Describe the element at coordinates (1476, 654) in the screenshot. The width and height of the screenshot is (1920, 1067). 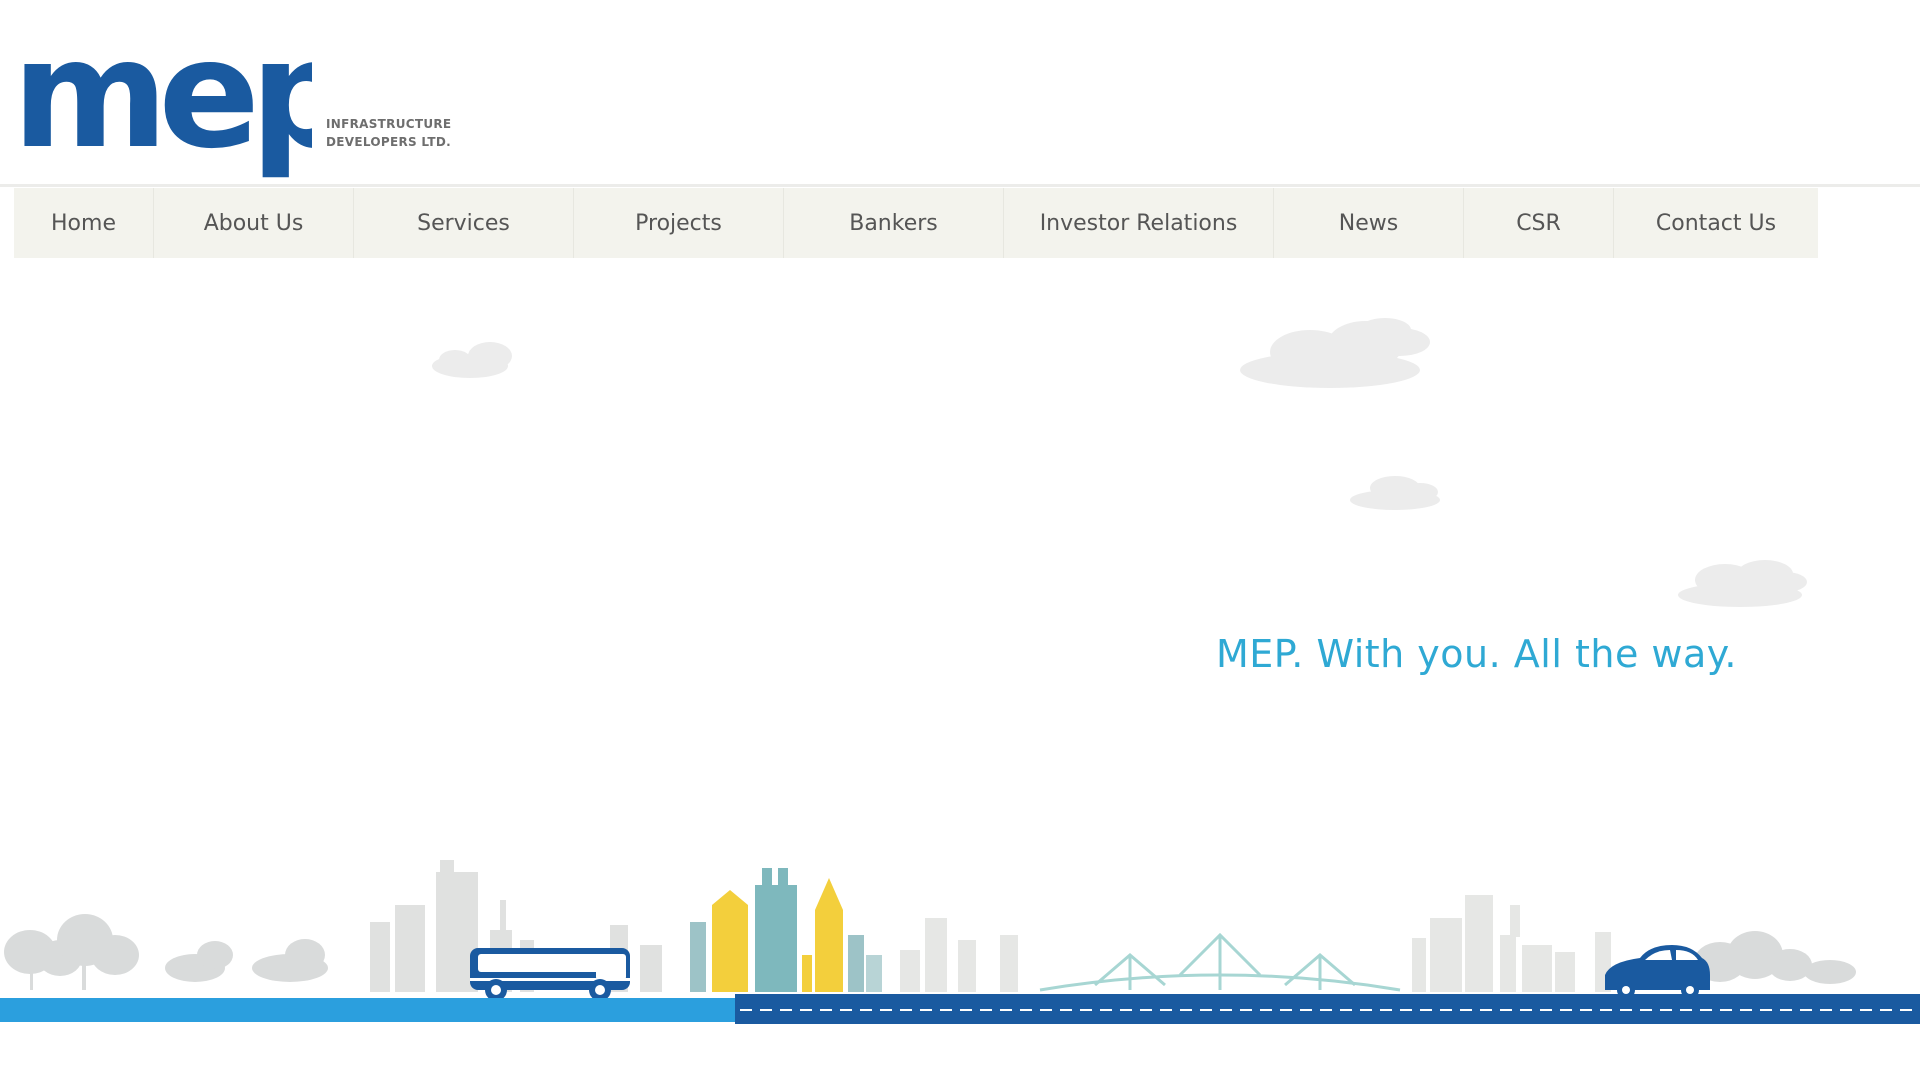
I see `hero-tagline: MEP. With you. All the way.` at that location.